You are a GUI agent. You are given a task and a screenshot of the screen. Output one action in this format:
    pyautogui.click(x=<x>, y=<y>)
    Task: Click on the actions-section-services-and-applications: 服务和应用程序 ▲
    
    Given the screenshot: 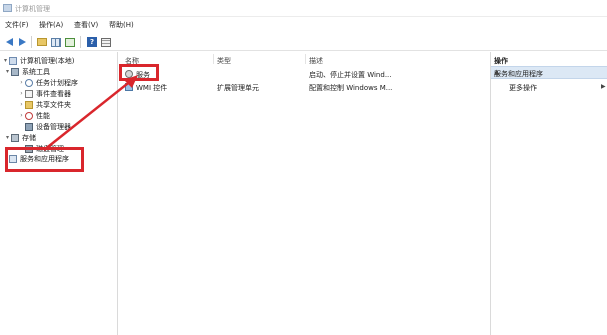 What is the action you would take?
    pyautogui.click(x=549, y=72)
    